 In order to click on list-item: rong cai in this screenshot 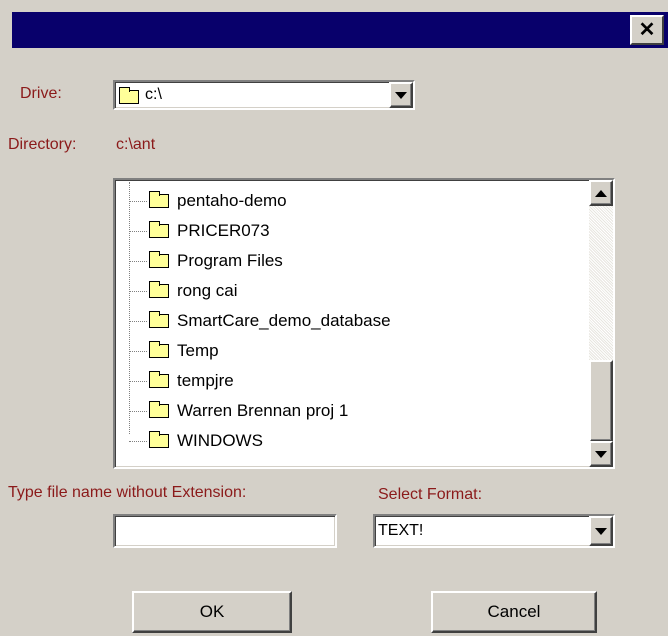, I will do `click(183, 291)`.